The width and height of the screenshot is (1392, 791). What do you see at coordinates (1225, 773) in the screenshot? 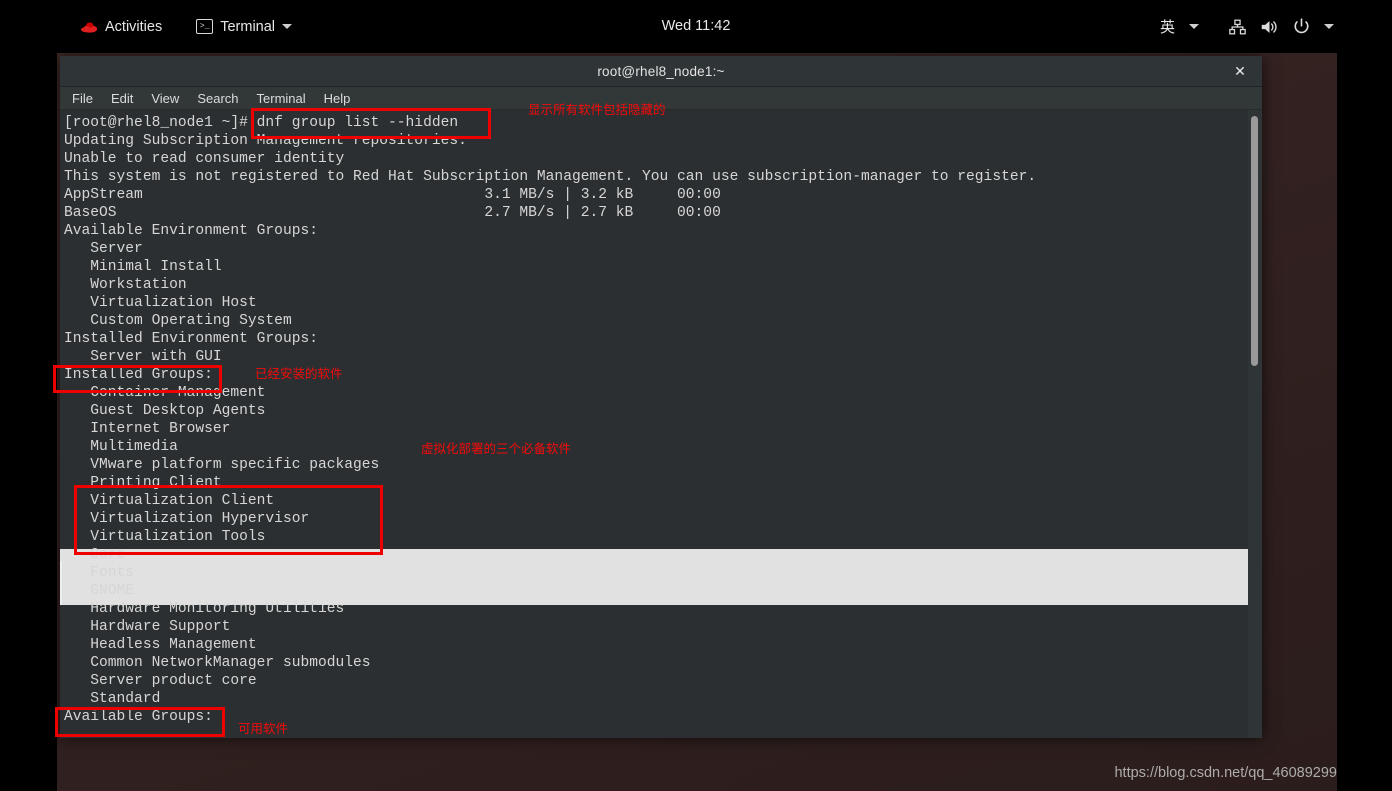
I see `watermark: https://blog.csdn.net/qq_46089299` at bounding box center [1225, 773].